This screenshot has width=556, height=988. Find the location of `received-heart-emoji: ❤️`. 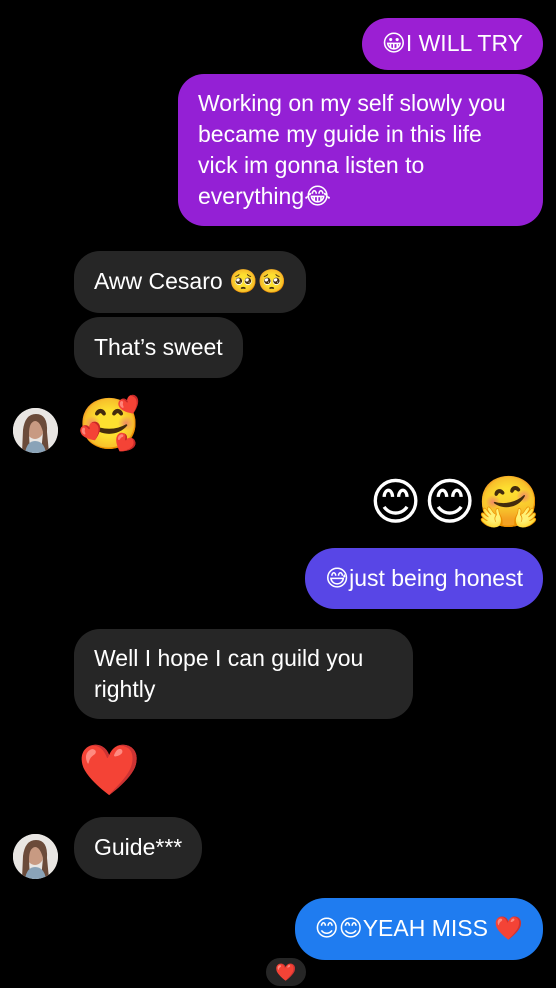

received-heart-emoji: ❤️ is located at coordinates (109, 770).